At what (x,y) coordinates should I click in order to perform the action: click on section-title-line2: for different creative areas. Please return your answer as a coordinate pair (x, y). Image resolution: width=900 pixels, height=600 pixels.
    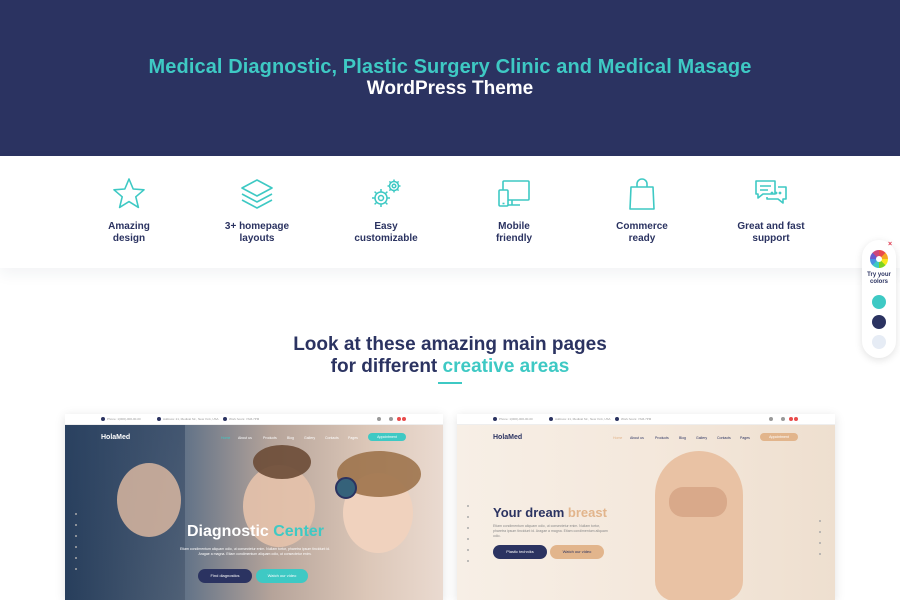
    Looking at the image, I should click on (450, 367).